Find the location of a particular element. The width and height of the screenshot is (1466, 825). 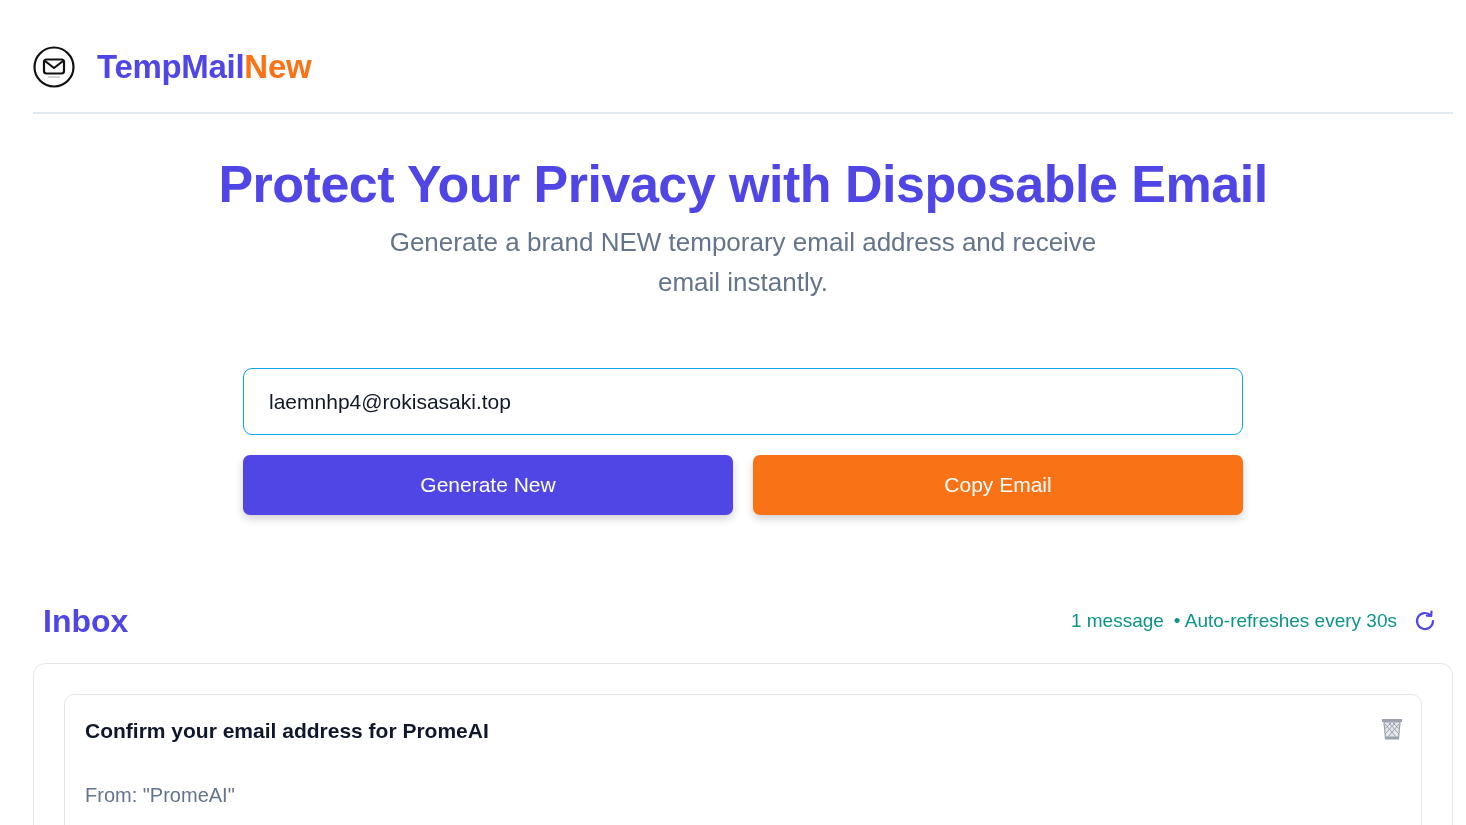

inbox-heading: Inbox is located at coordinates (86, 621).